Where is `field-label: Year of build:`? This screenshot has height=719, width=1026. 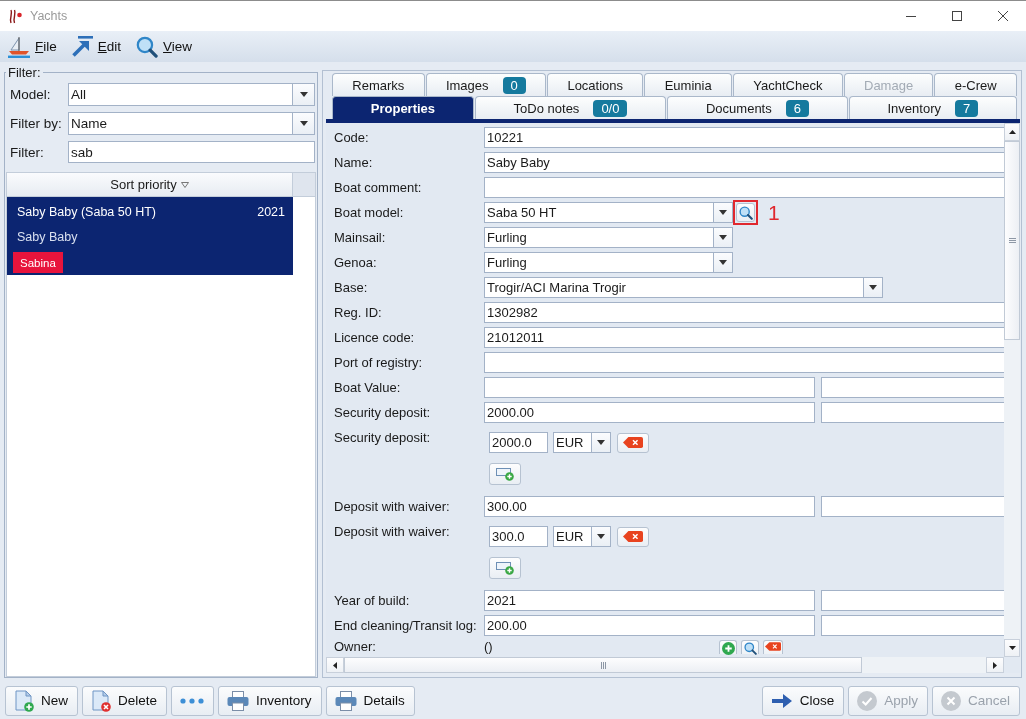 field-label: Year of build: is located at coordinates (372, 600).